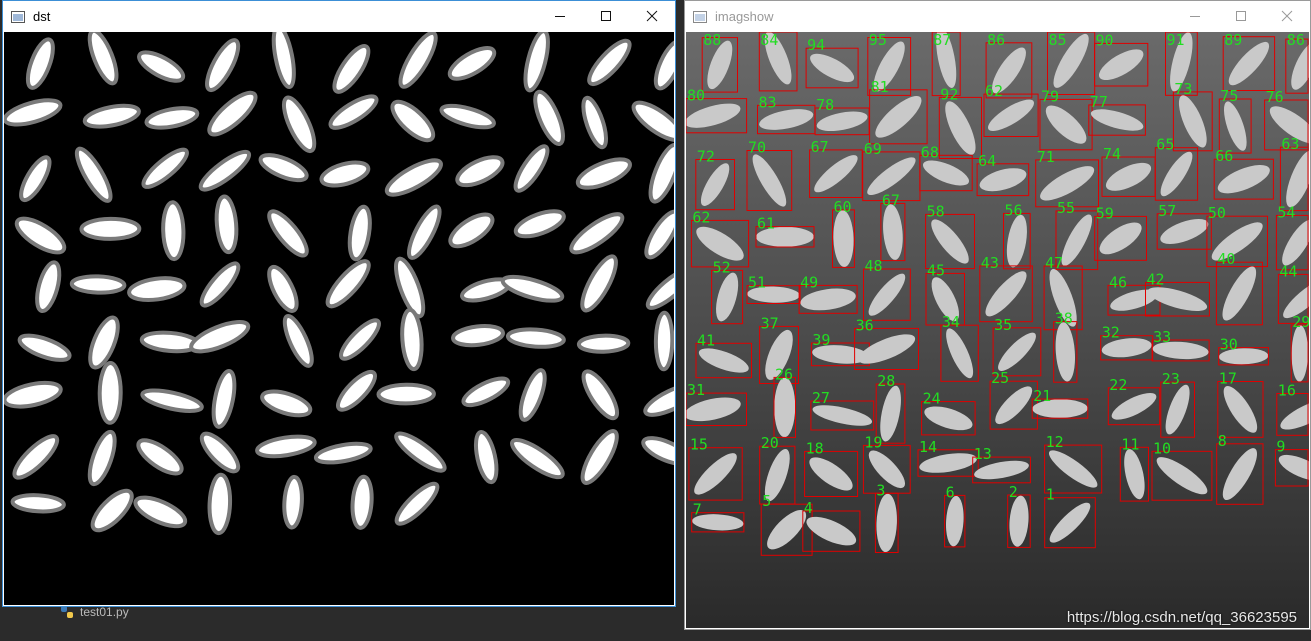 This screenshot has height=641, width=1311. I want to click on close-icon, so click(1287, 16).